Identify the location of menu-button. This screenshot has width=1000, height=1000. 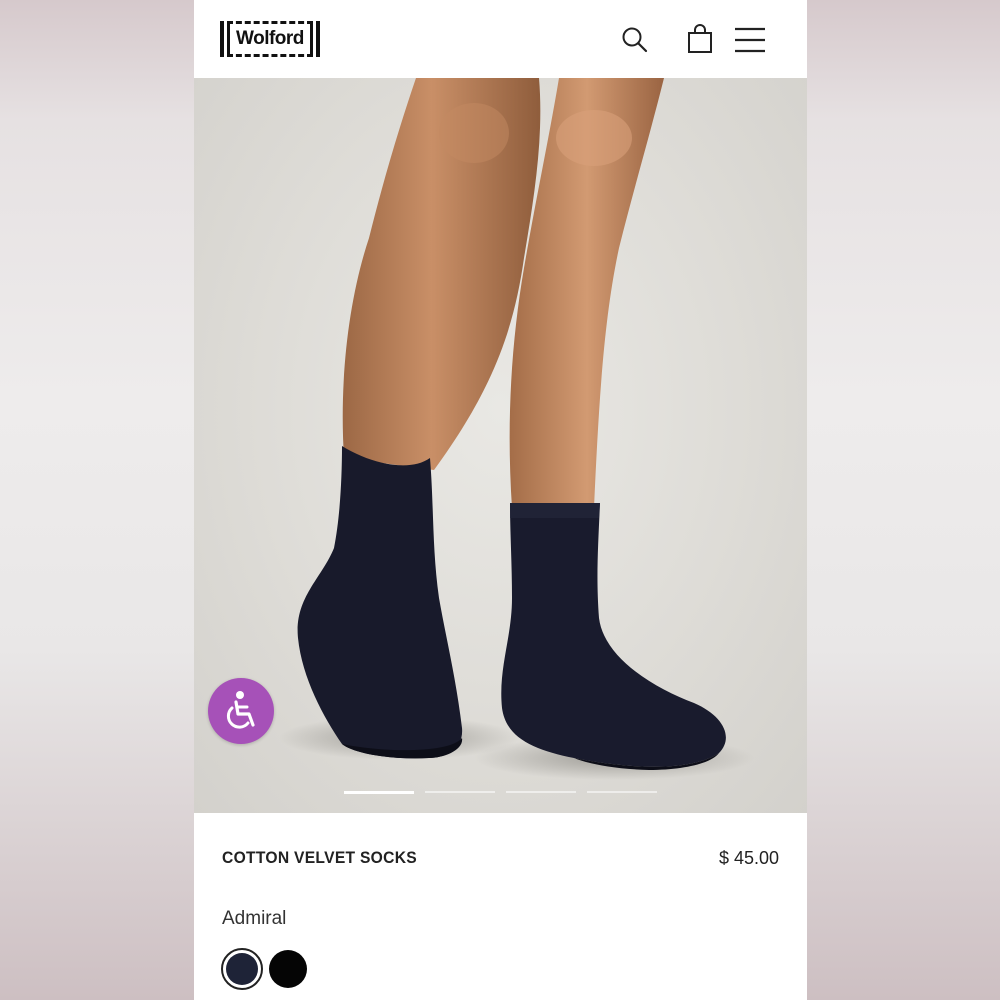
(750, 39).